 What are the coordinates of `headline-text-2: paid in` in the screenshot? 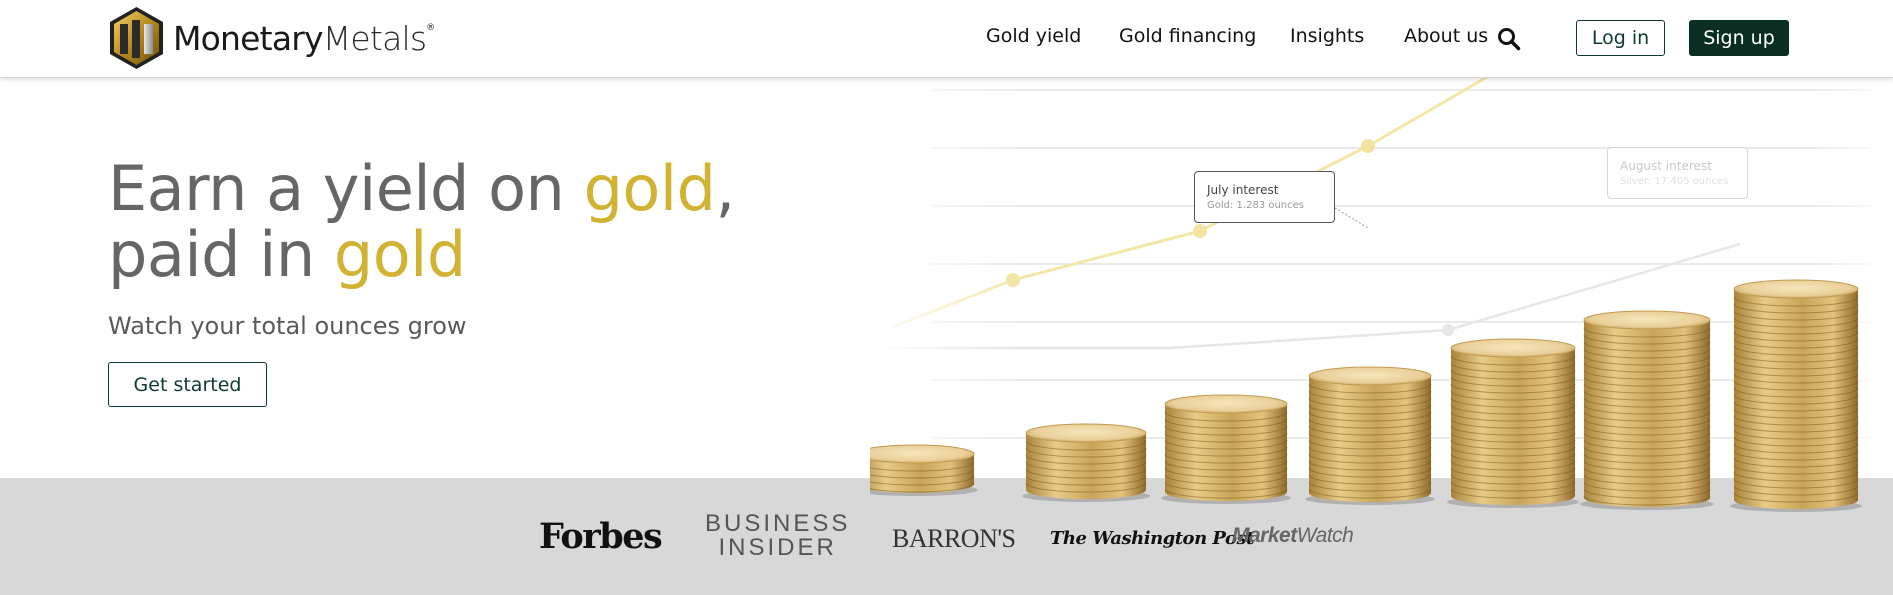 It's located at (221, 254).